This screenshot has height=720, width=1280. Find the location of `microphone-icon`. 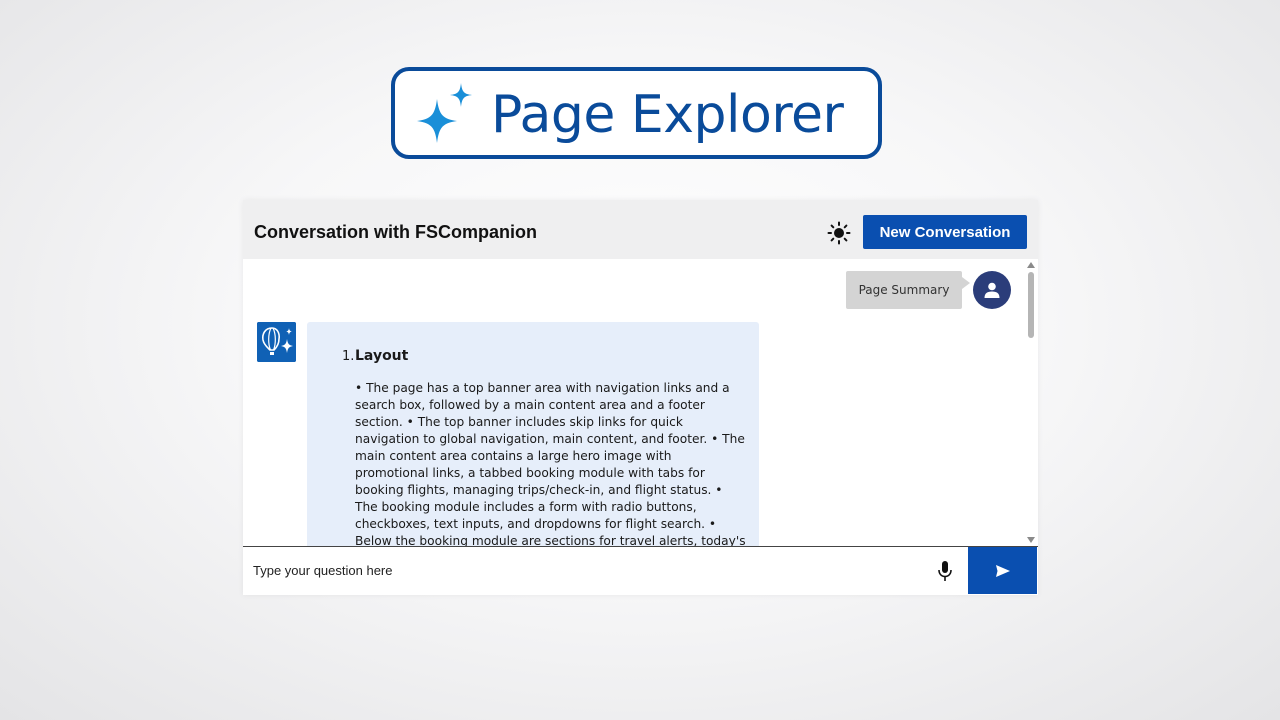

microphone-icon is located at coordinates (945, 571).